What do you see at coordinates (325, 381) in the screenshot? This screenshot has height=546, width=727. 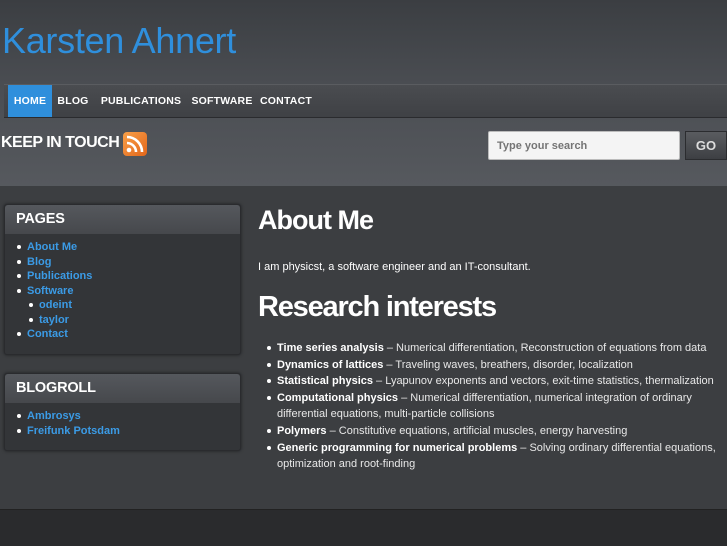 I see `research-term: Statistical physics` at bounding box center [325, 381].